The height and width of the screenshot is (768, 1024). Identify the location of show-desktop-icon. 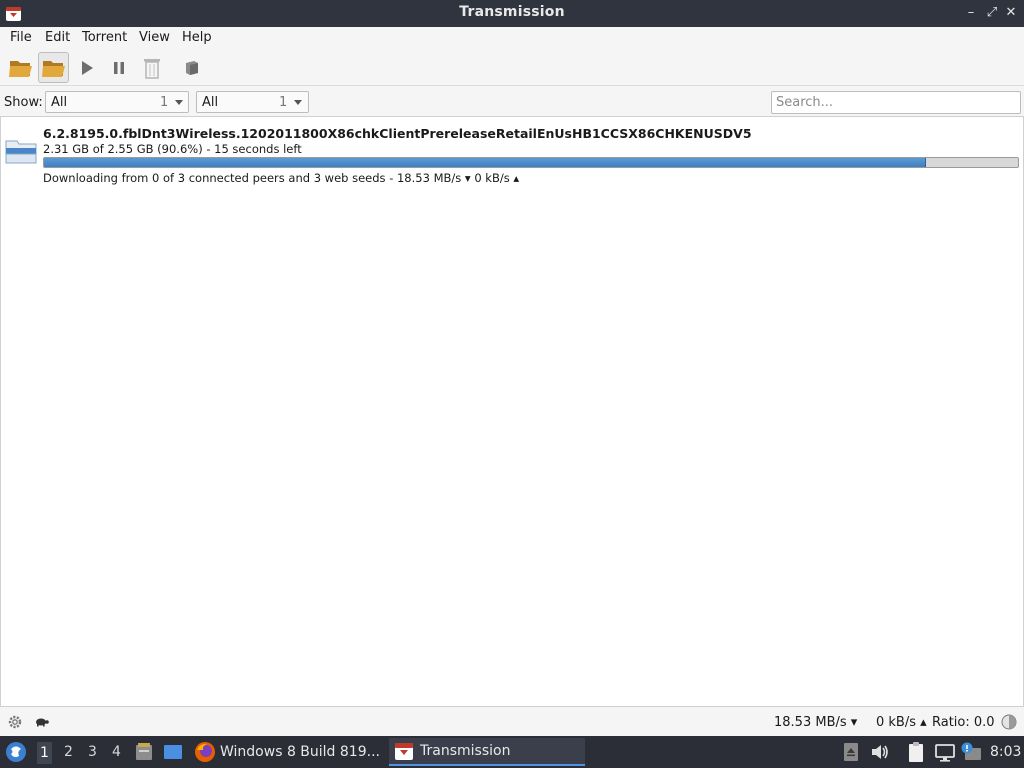
(173, 752).